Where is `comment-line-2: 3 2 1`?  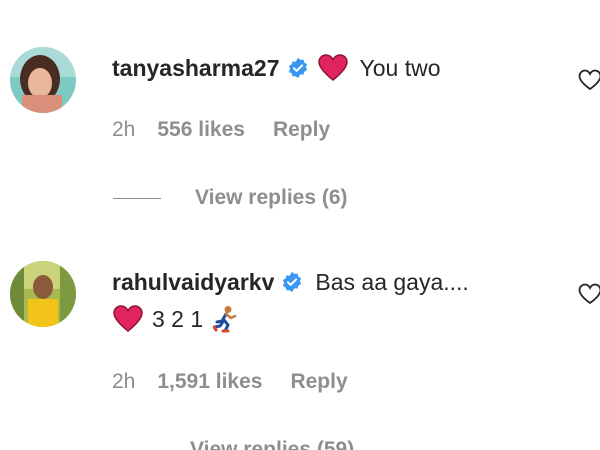
comment-line-2: 3 2 1 is located at coordinates (174, 319).